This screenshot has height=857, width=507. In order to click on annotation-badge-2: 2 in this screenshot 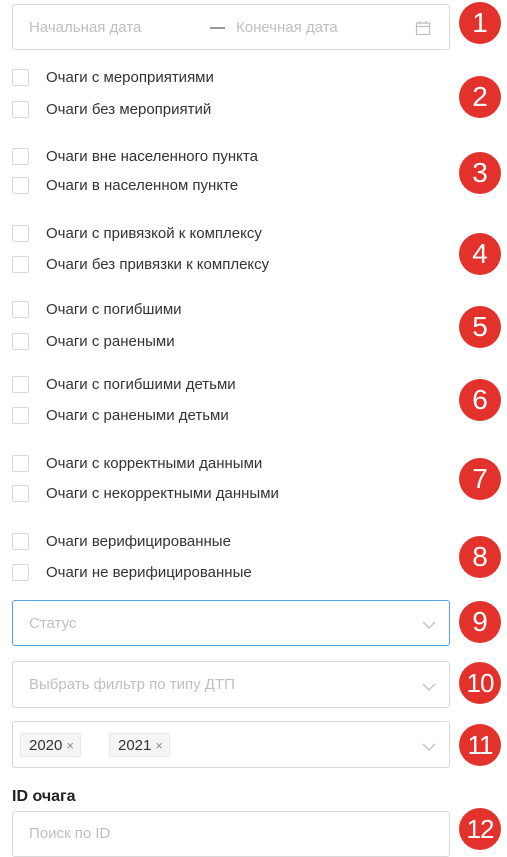, I will do `click(480, 97)`.